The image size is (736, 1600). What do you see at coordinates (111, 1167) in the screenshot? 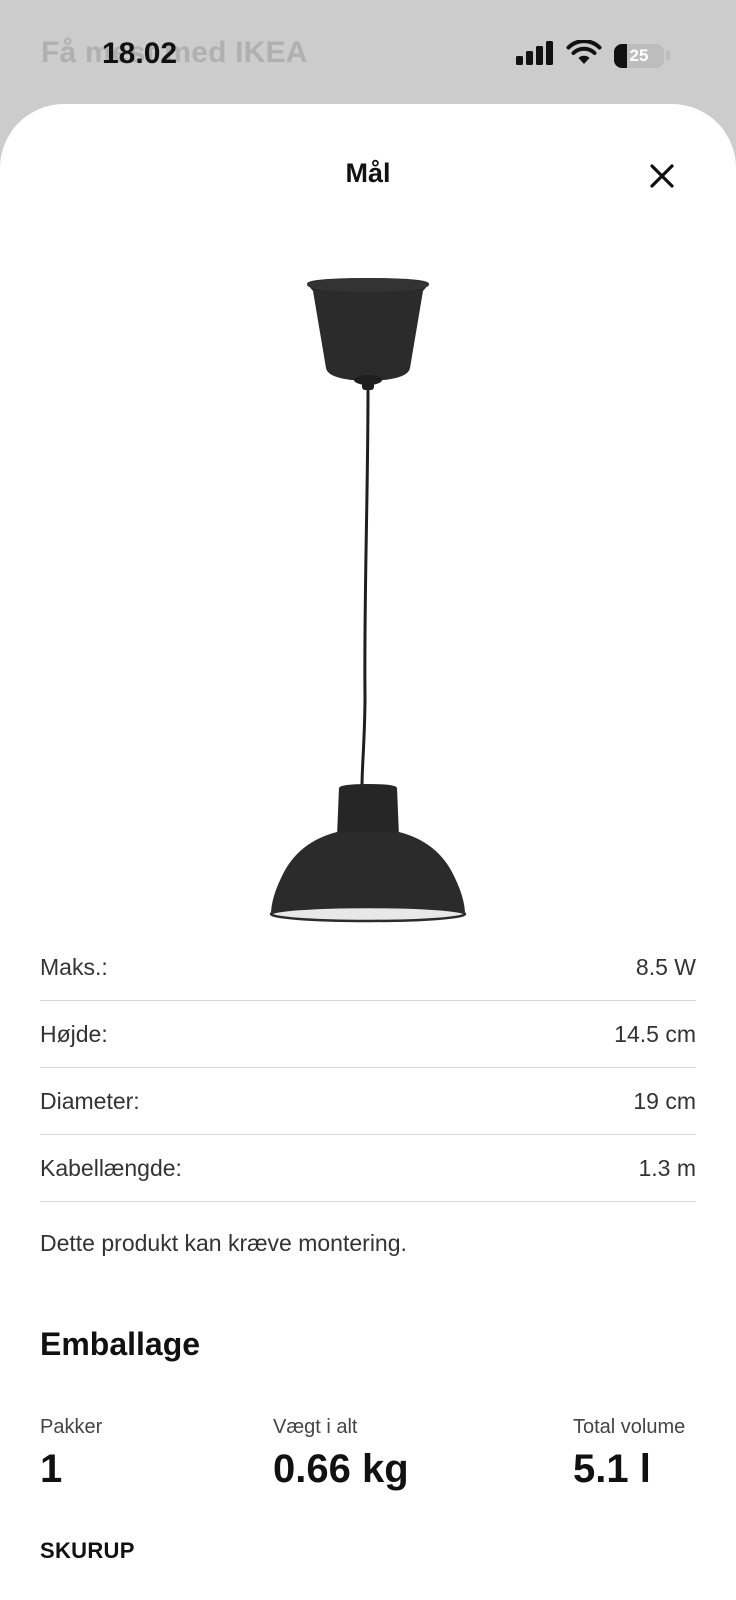
I see `spec-label: Kabellængde:` at bounding box center [111, 1167].